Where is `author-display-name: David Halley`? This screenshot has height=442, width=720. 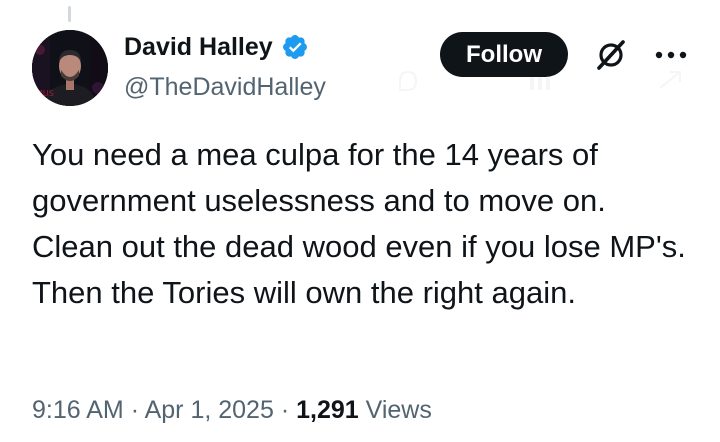 author-display-name: David Halley is located at coordinates (198, 47).